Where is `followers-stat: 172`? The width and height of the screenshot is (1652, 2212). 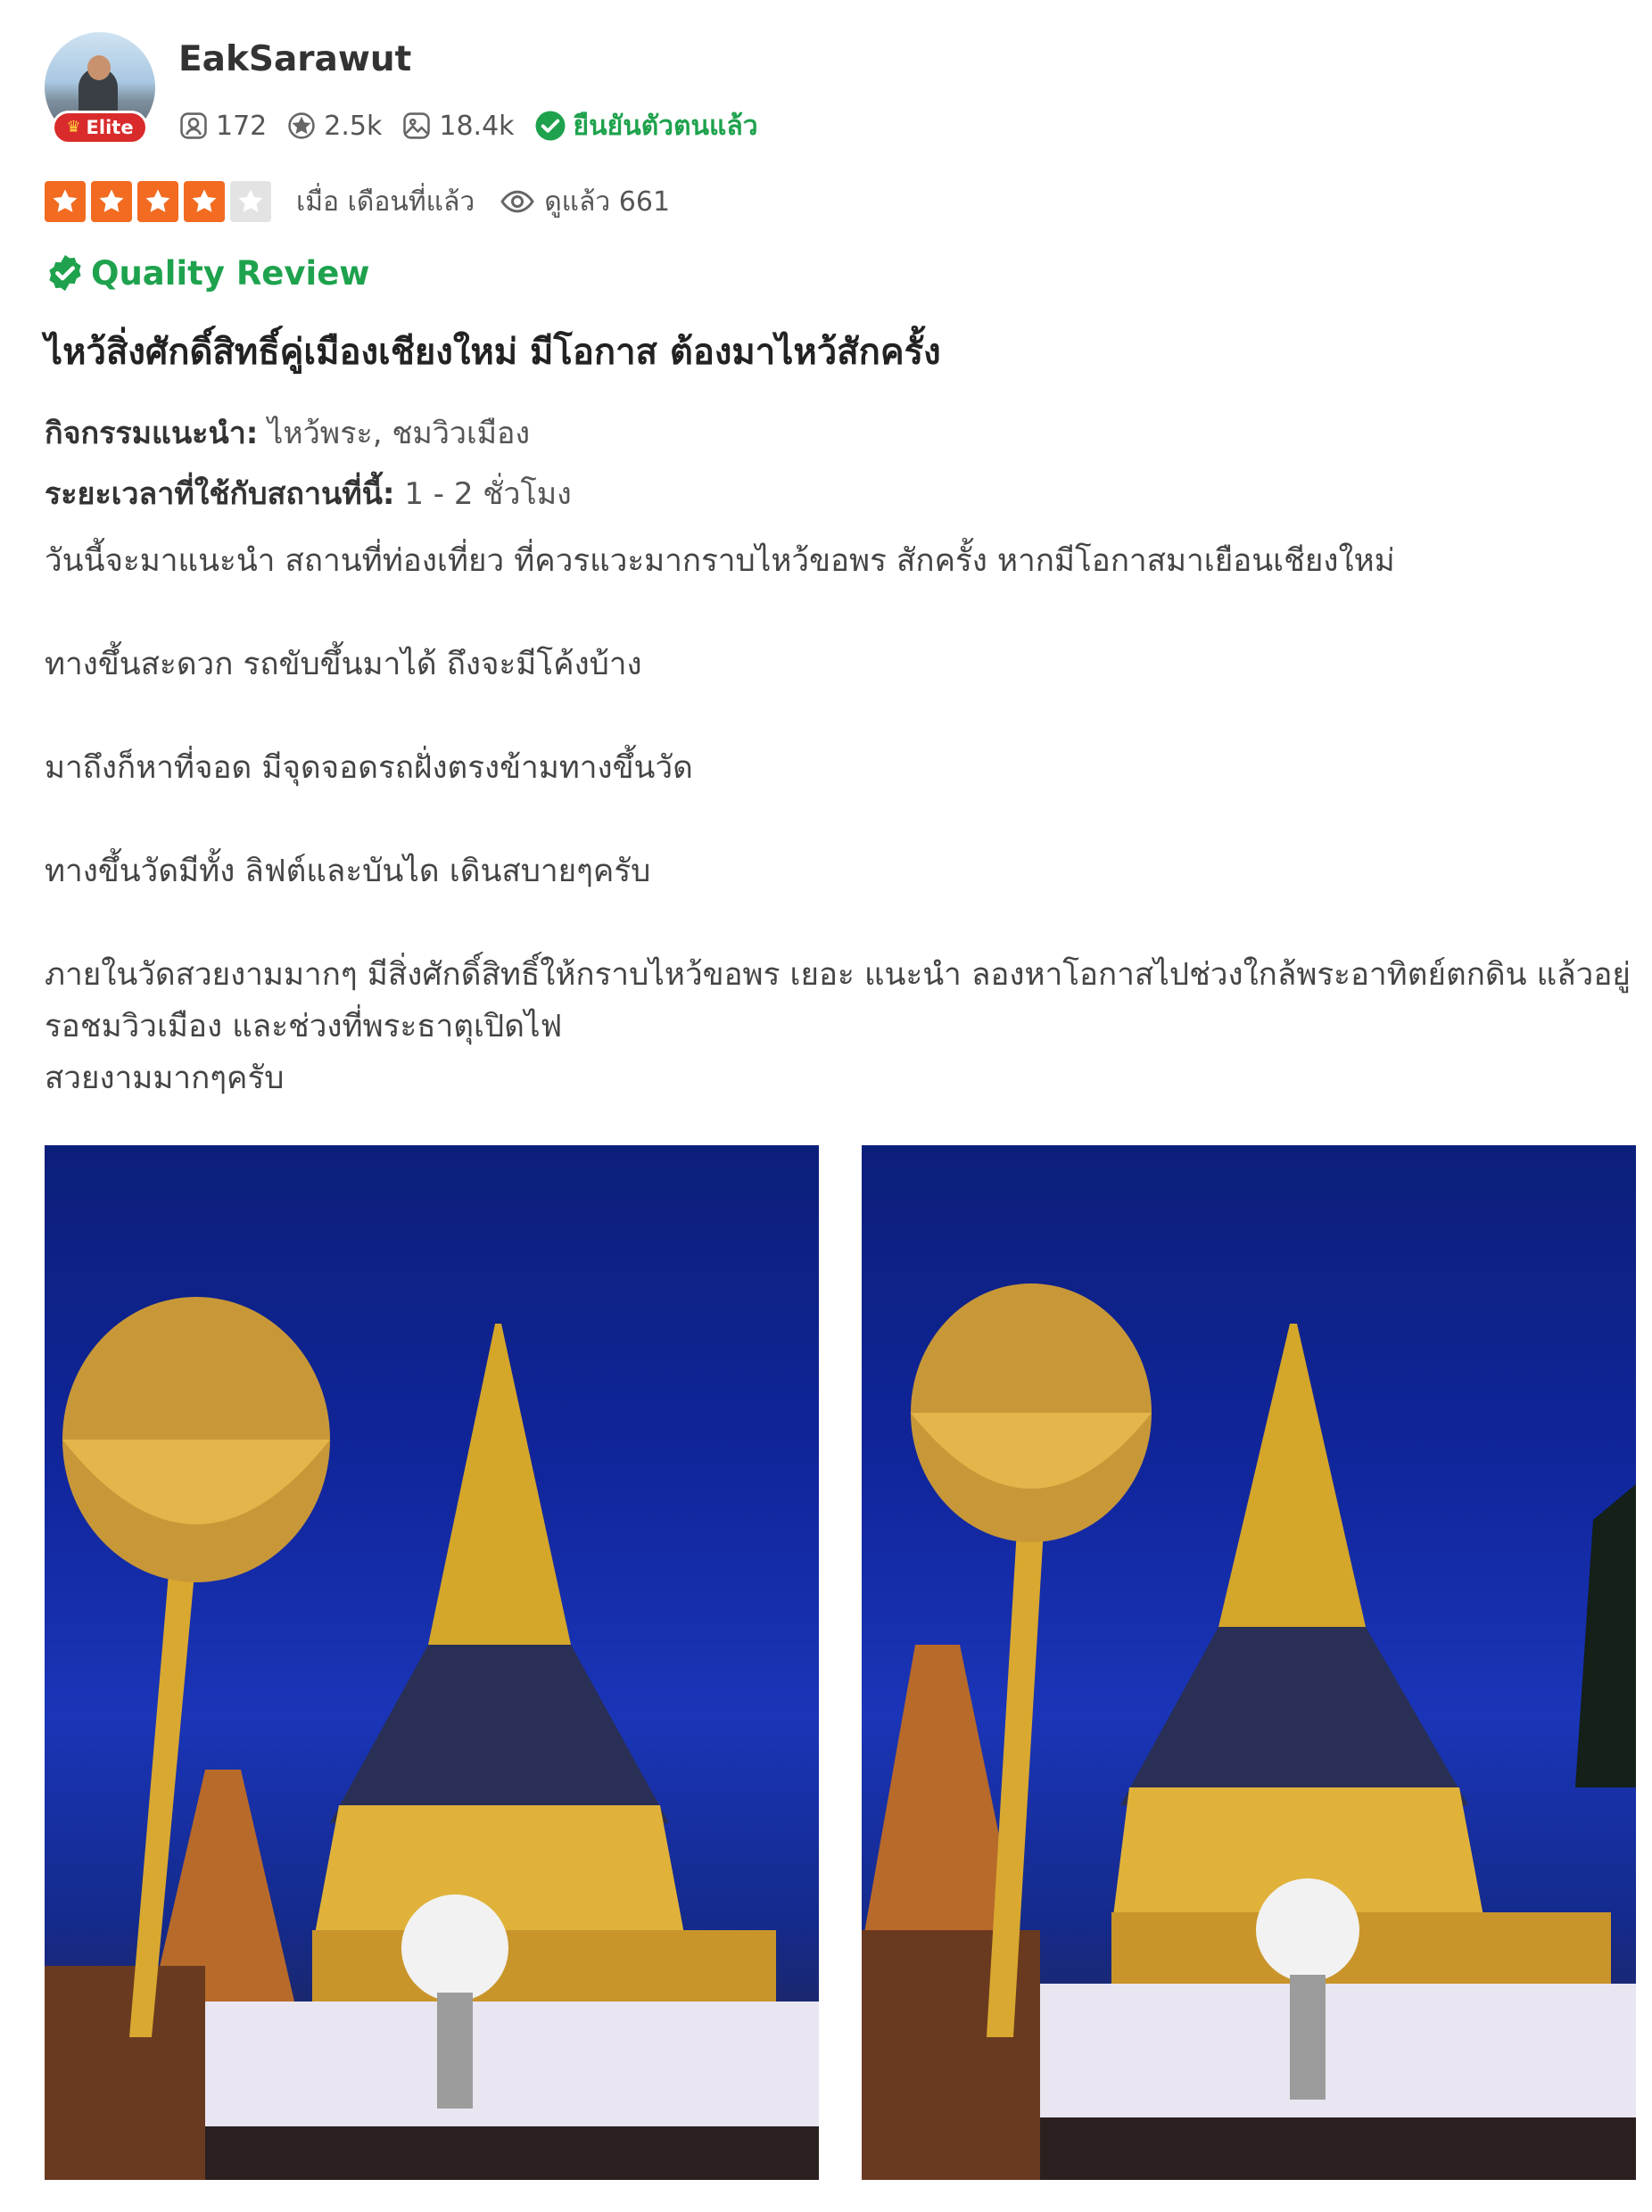
followers-stat: 172 is located at coordinates (222, 126).